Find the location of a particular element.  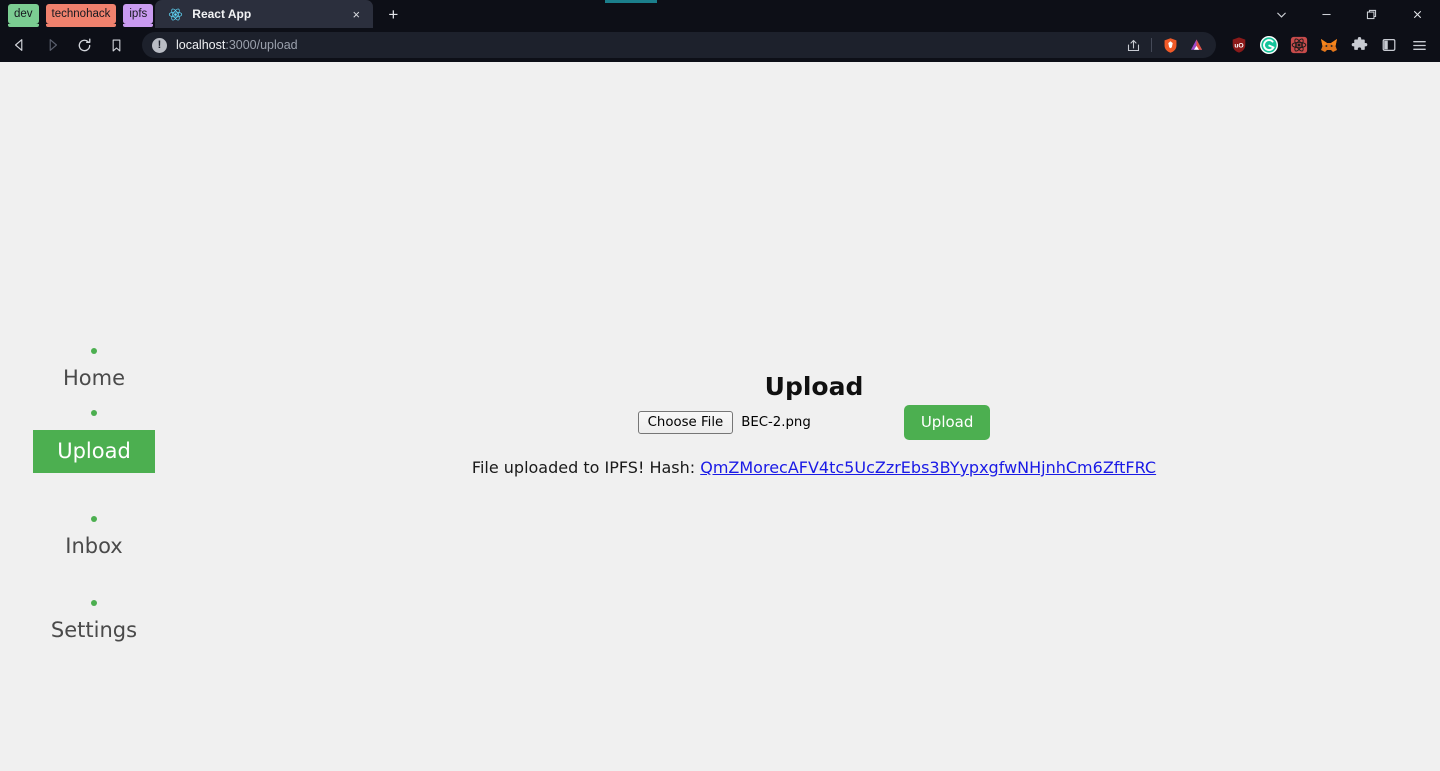

sidebar-item-home-label: Home is located at coordinates (93, 378).